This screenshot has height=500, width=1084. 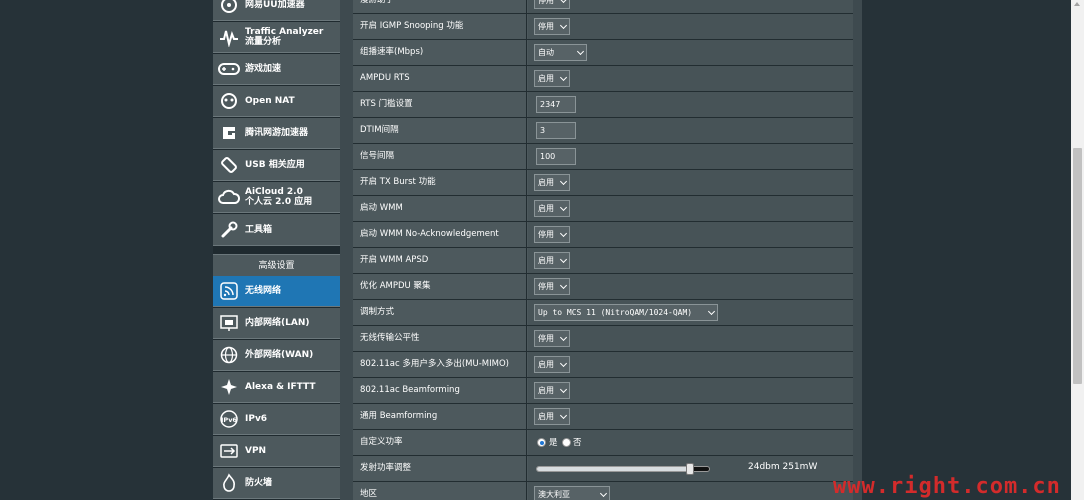 I want to click on setting-row-region: 地区 澳大利亚, so click(x=603, y=491).